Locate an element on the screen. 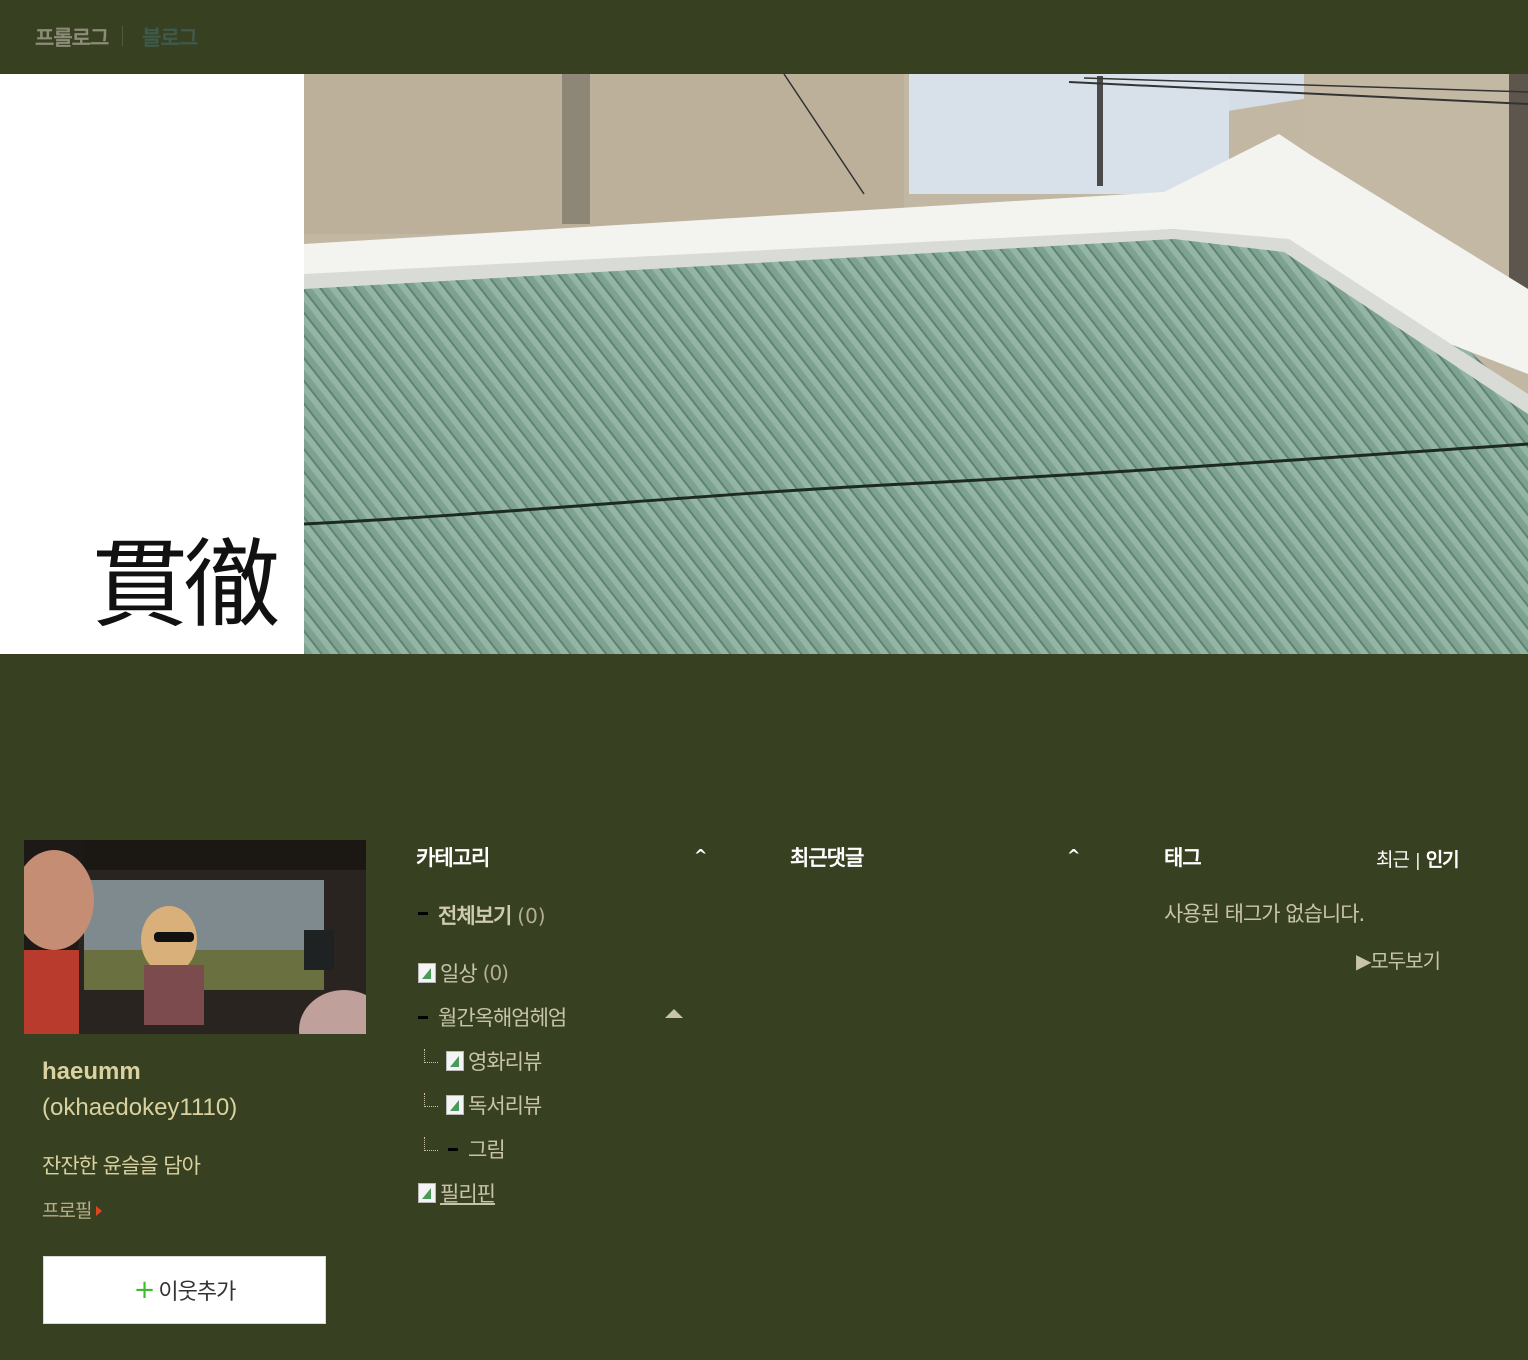  tag-sort: 최근 | 인기 is located at coordinates (1418, 858).